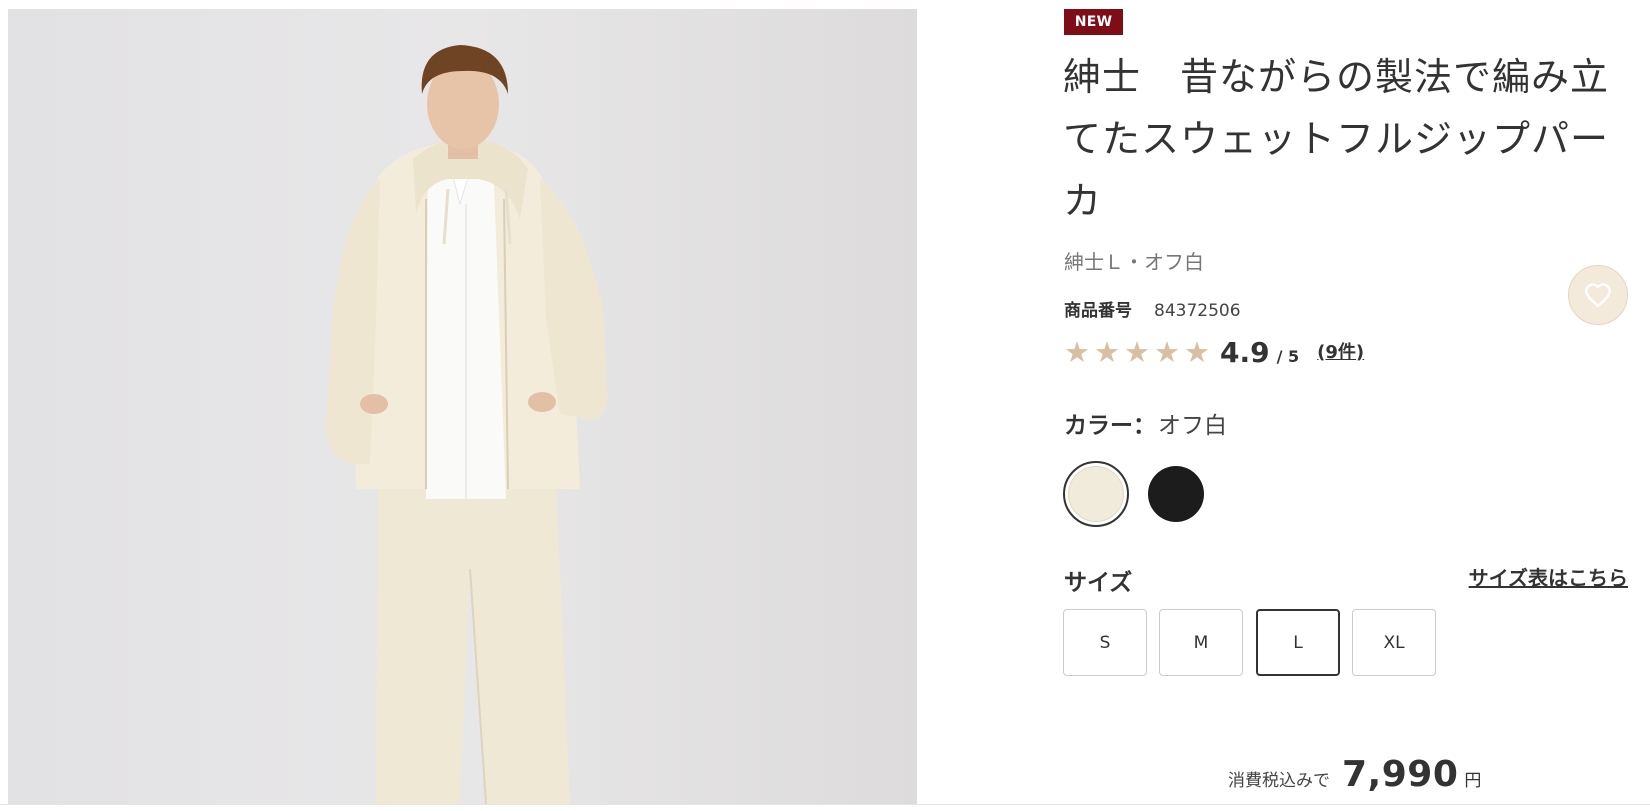  I want to click on color-selector-label: カラー： オフ白, so click(1145, 423).